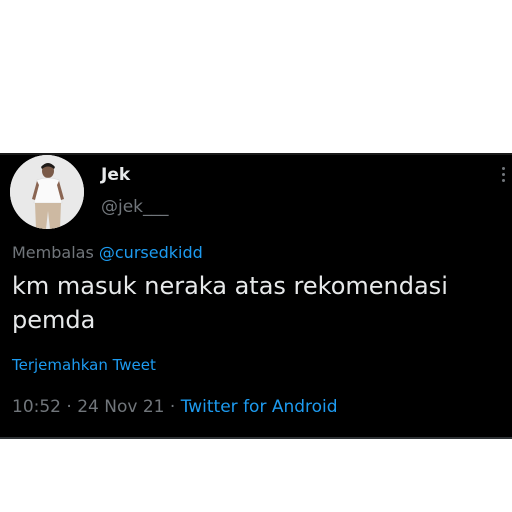  I want to click on tweet-date: 24 Nov 21, so click(120, 407).